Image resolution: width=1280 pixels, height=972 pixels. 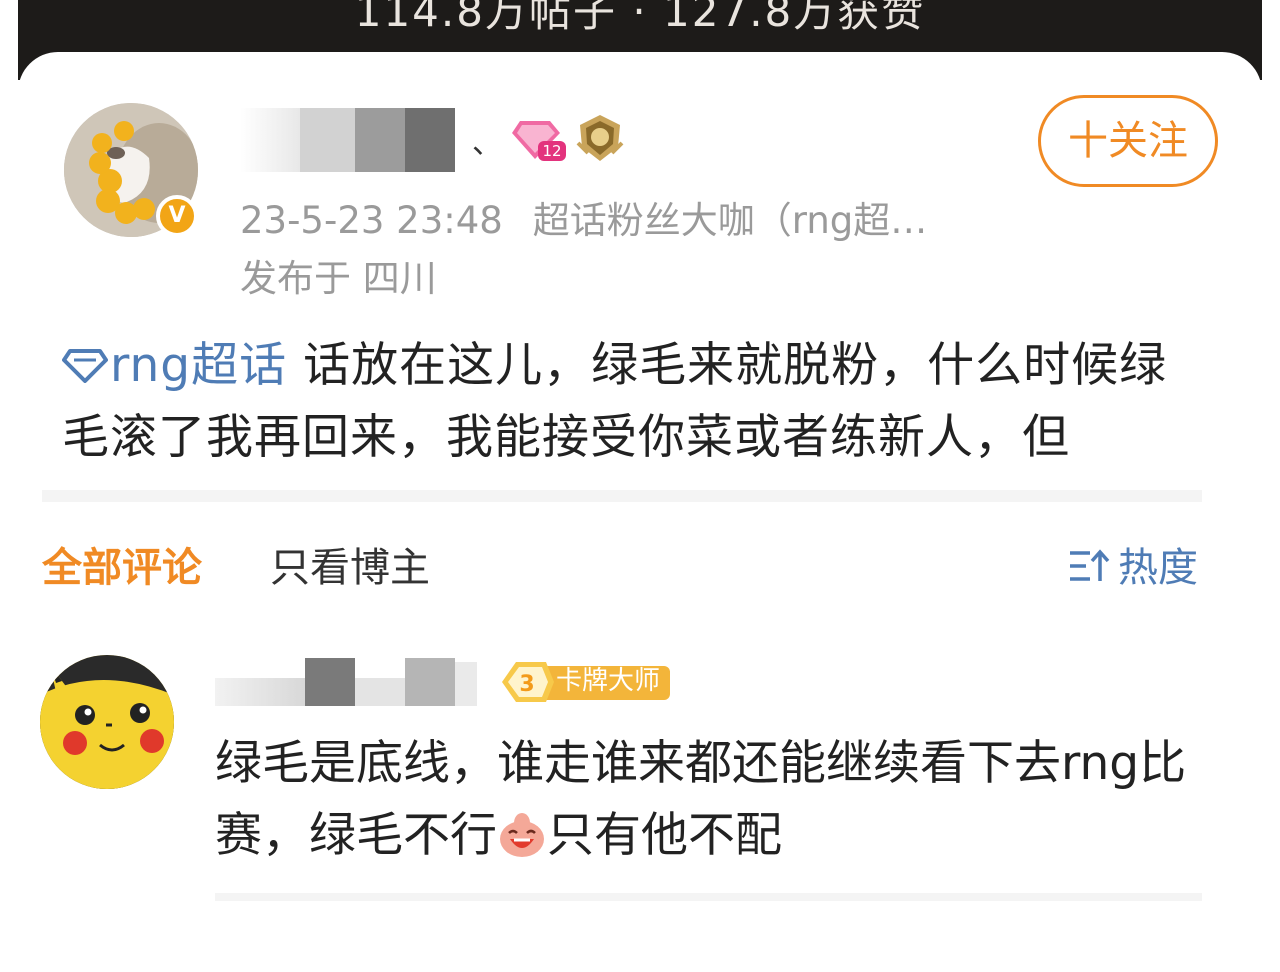 I want to click on sort-label: 热度, so click(x=1158, y=568).